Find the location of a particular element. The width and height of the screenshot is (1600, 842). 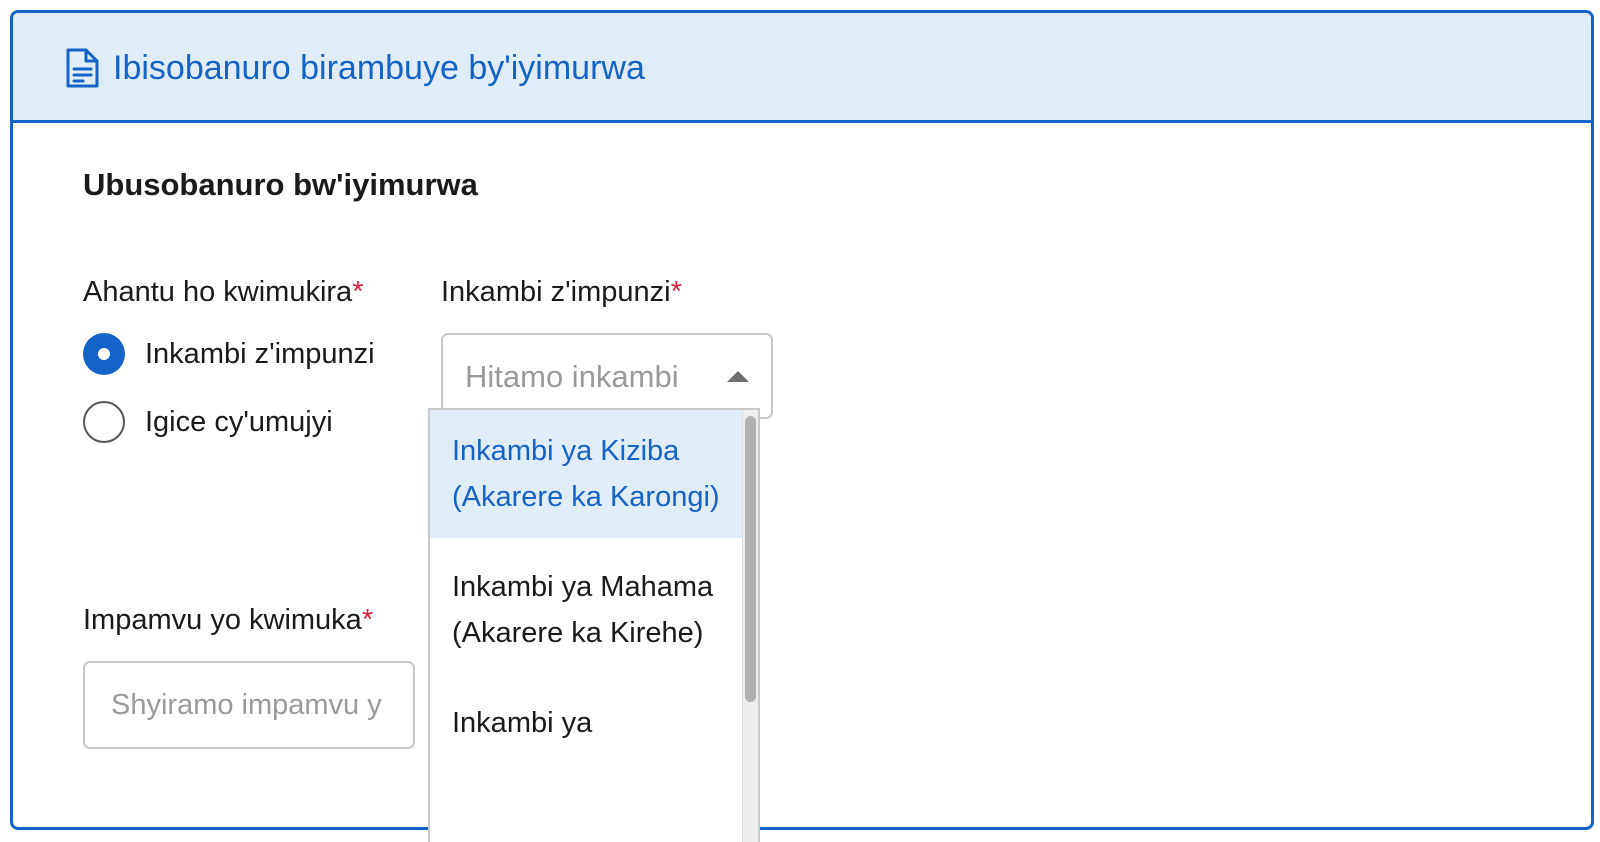

destination-label: Ahantu ho kwimukira* is located at coordinates (223, 292).